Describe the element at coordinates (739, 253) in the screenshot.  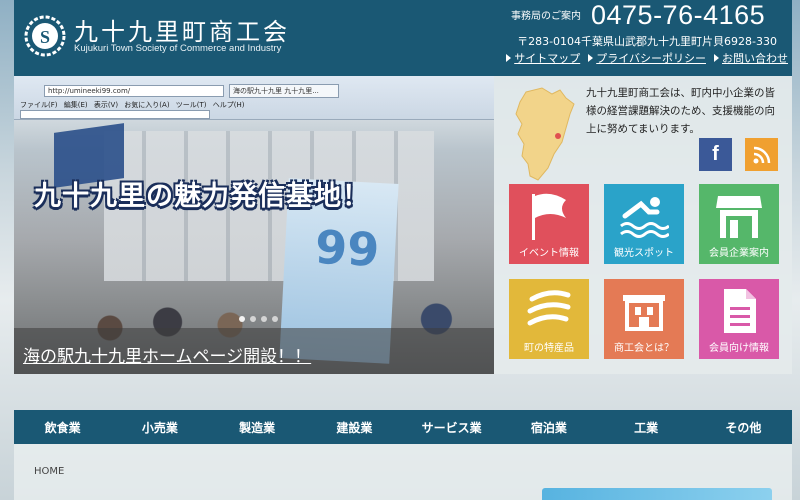
I see `tile-label: 会員企業案内` at that location.